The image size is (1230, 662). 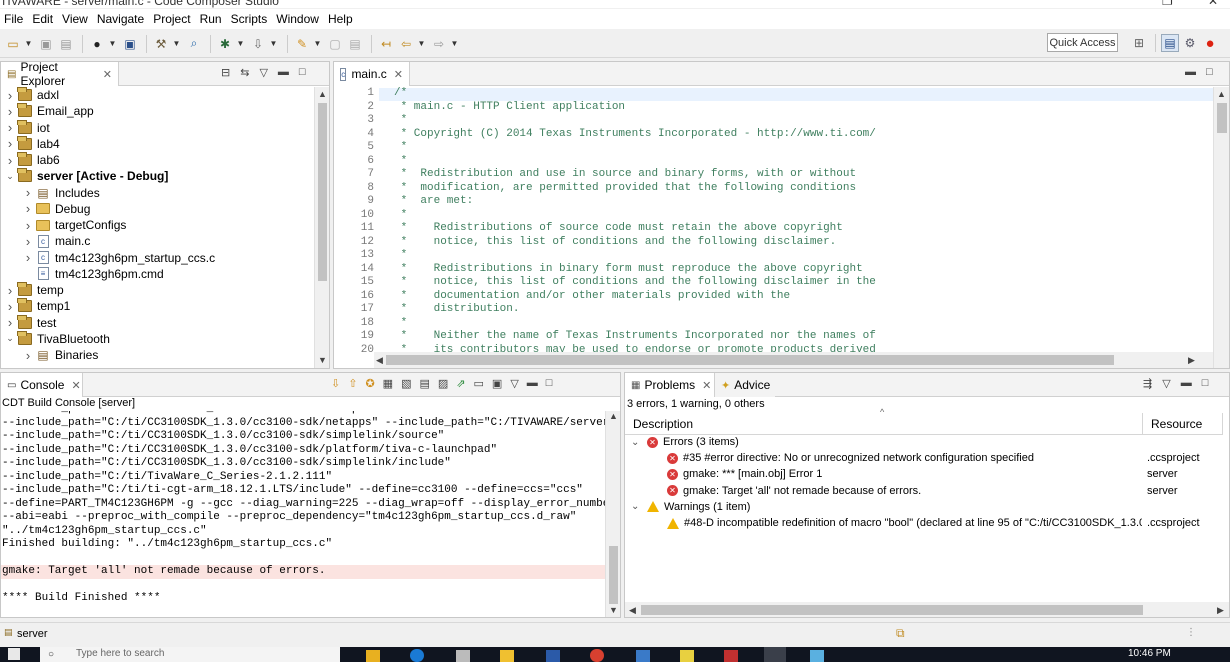 I want to click on menu-view: View, so click(x=75, y=19).